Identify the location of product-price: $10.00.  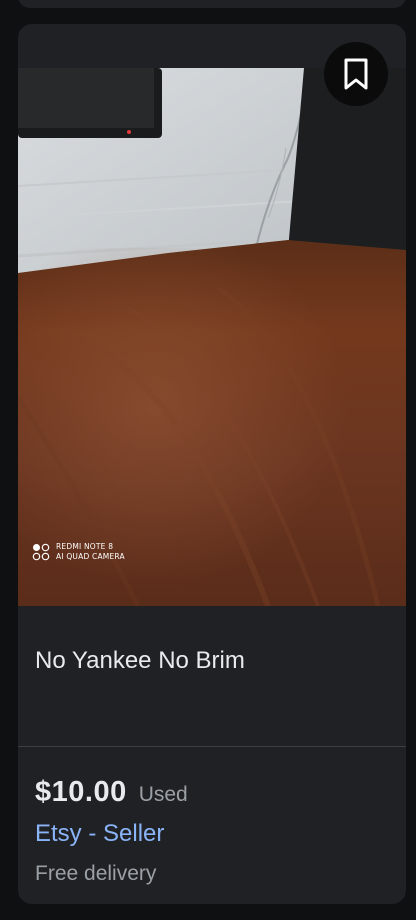
(81, 792).